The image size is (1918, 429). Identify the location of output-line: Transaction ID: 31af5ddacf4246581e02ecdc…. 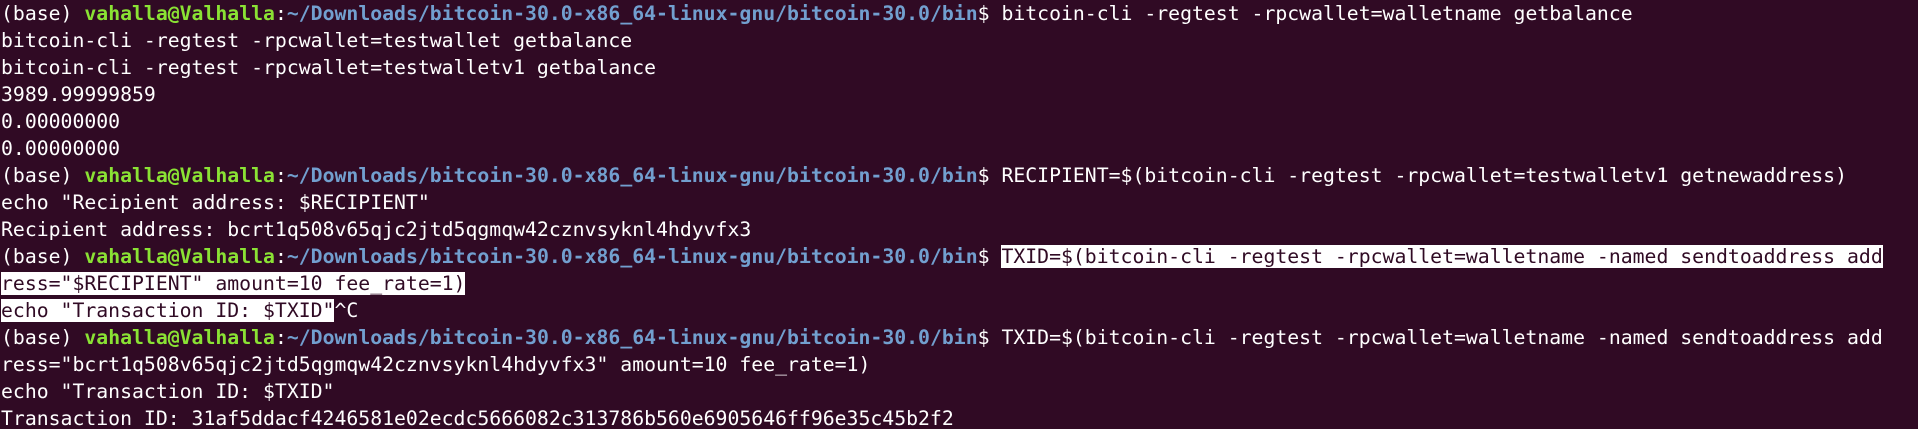
(477, 418).